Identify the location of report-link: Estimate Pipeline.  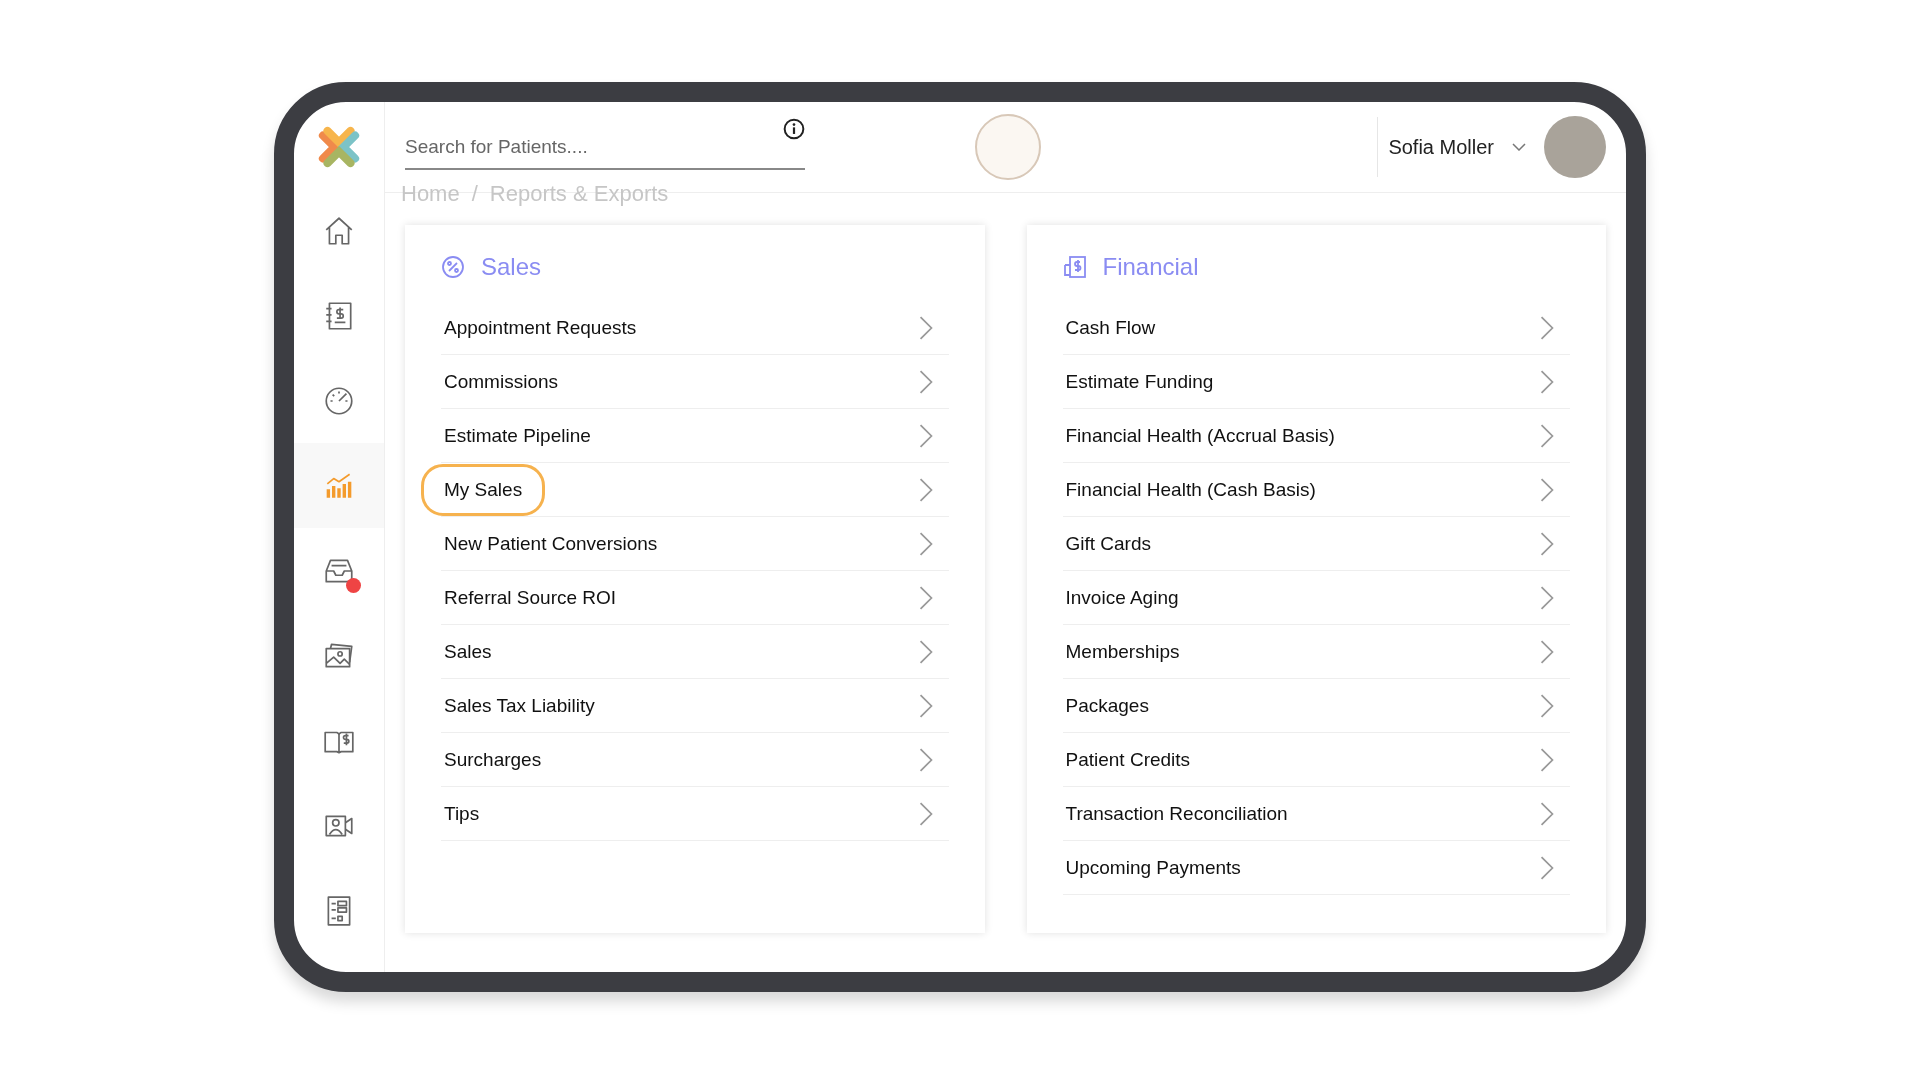
(517, 435).